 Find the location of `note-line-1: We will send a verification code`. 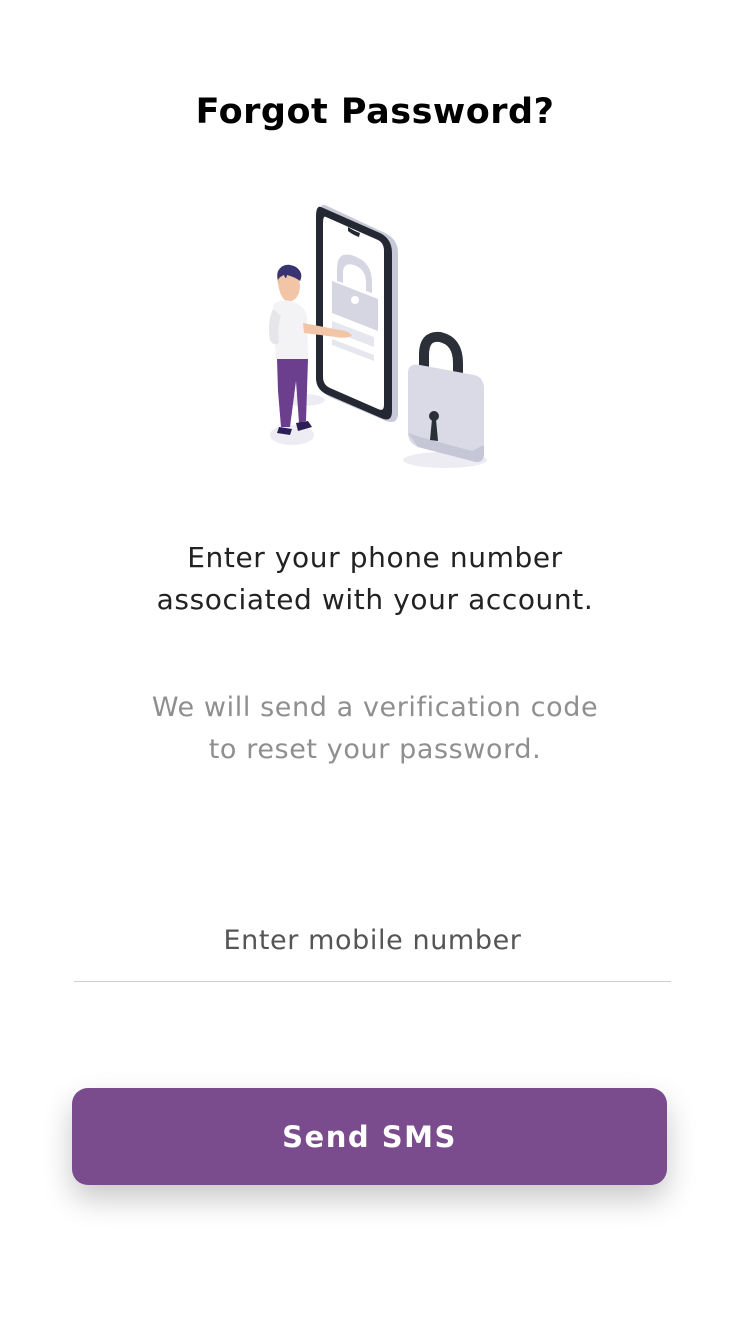

note-line-1: We will send a verification code is located at coordinates (375, 707).